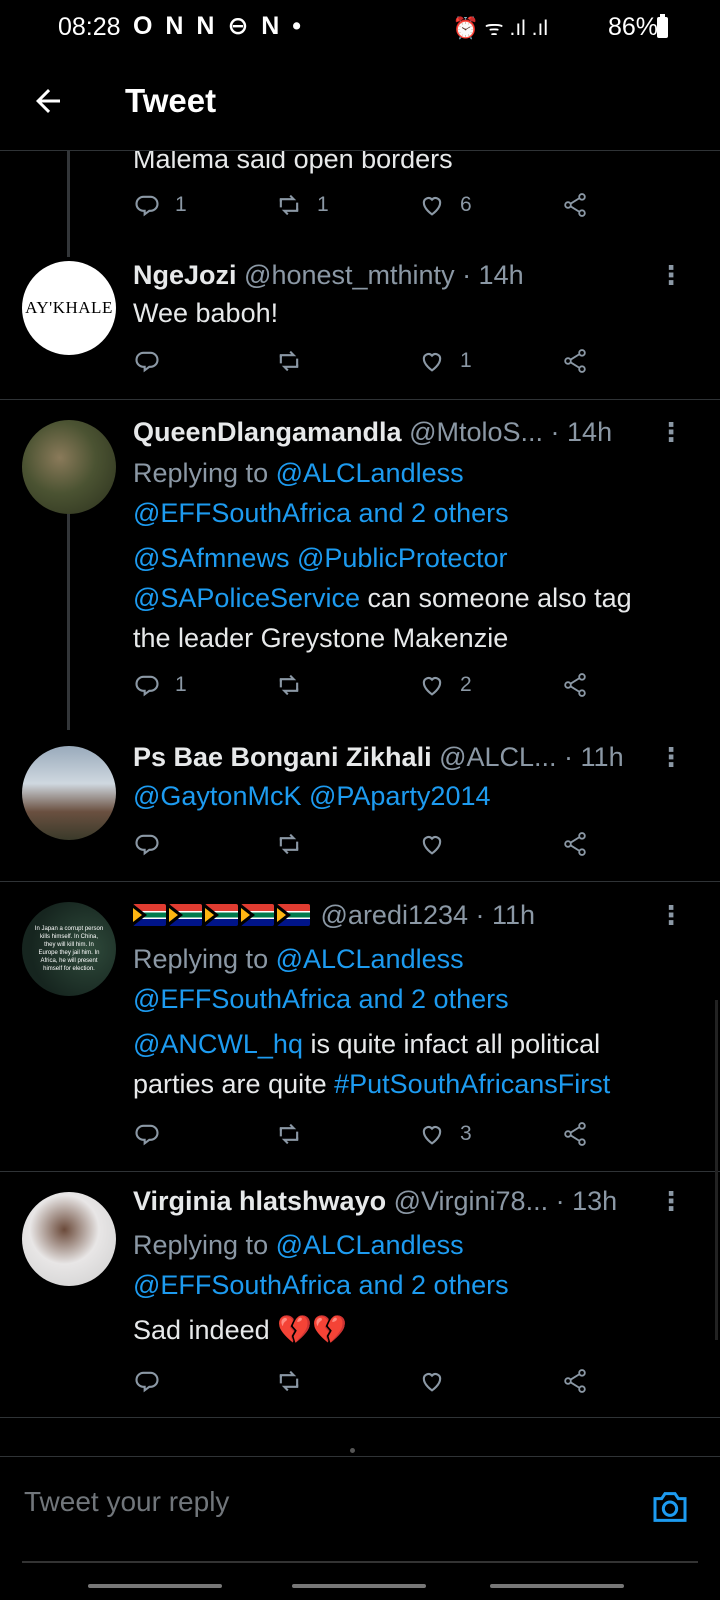 This screenshot has height=1600, width=720. Describe the element at coordinates (293, 915) in the screenshot. I see `flag-icon` at that location.